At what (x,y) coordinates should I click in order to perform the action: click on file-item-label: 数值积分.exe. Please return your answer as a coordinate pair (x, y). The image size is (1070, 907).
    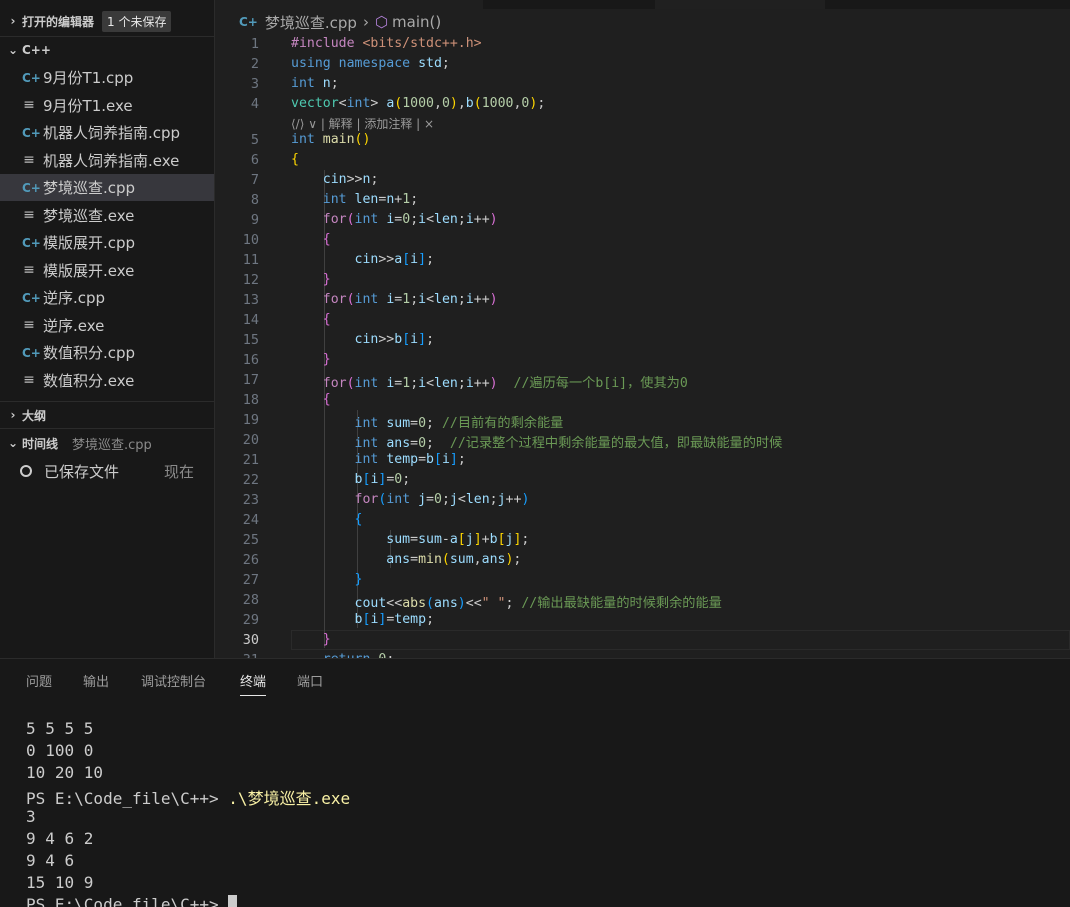
    Looking at the image, I should click on (89, 380).